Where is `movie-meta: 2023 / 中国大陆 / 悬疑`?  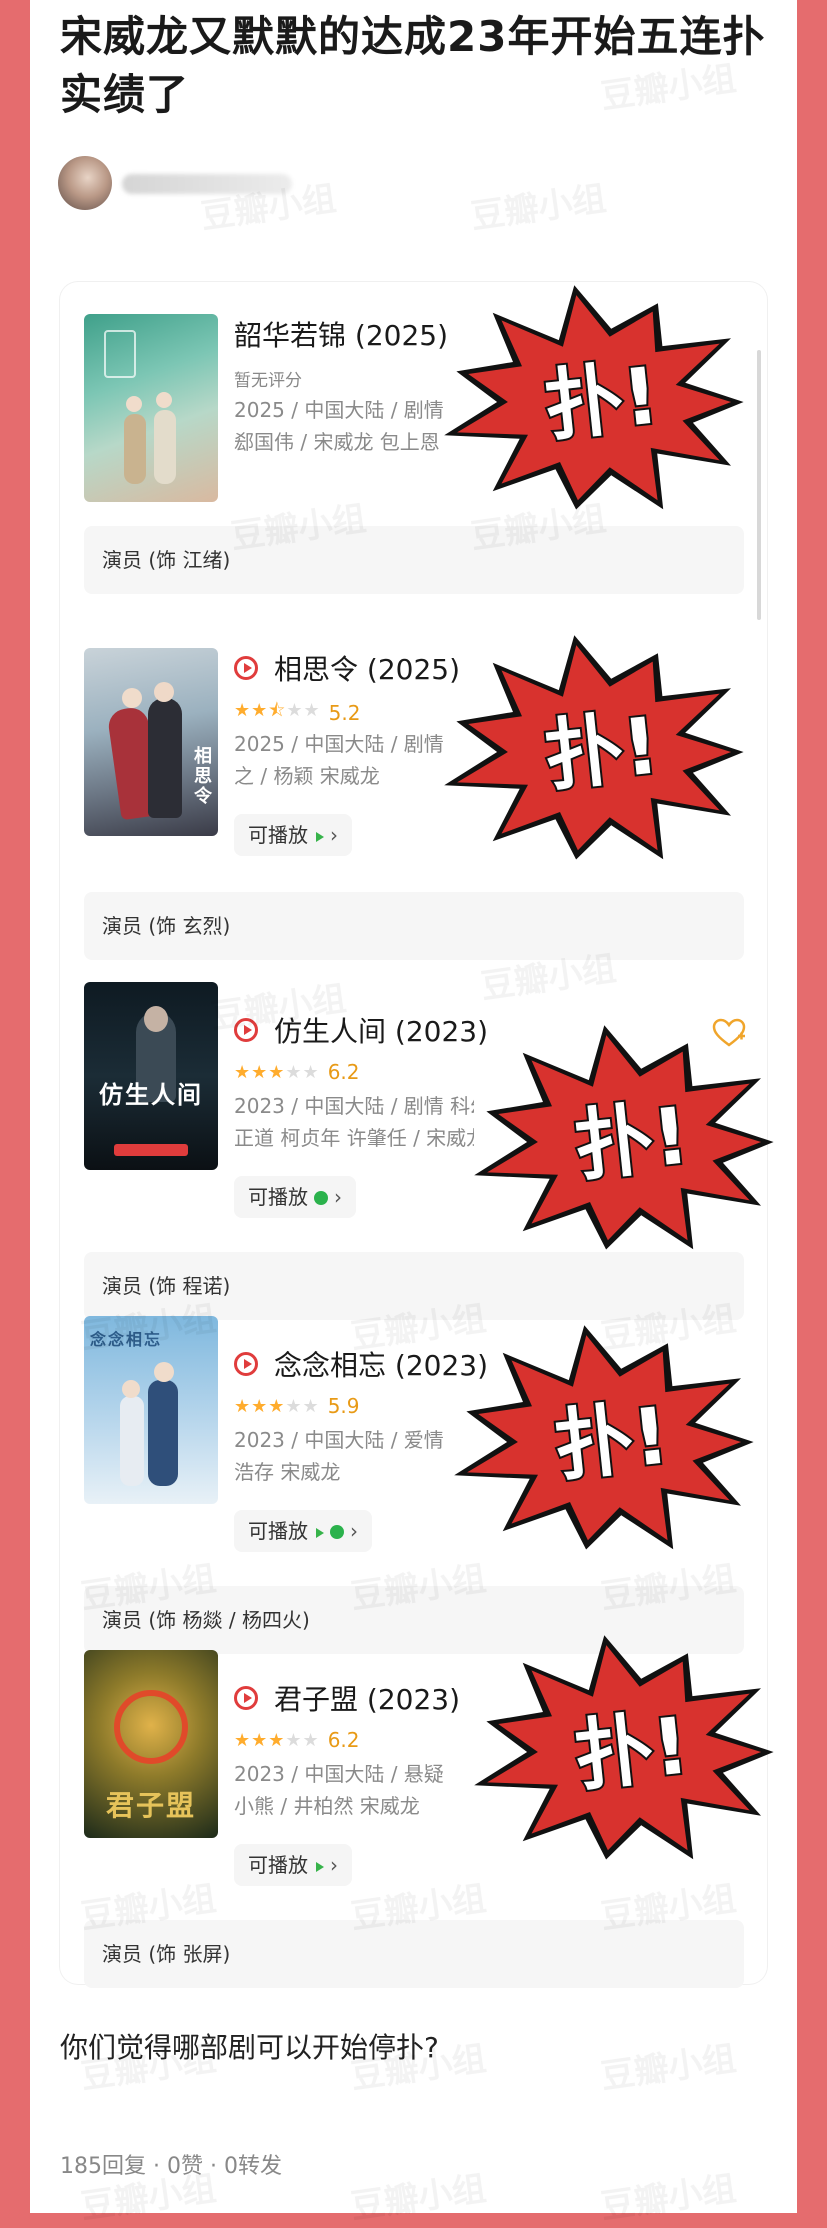 movie-meta: 2023 / 中国大陆 / 悬疑 is located at coordinates (339, 1774).